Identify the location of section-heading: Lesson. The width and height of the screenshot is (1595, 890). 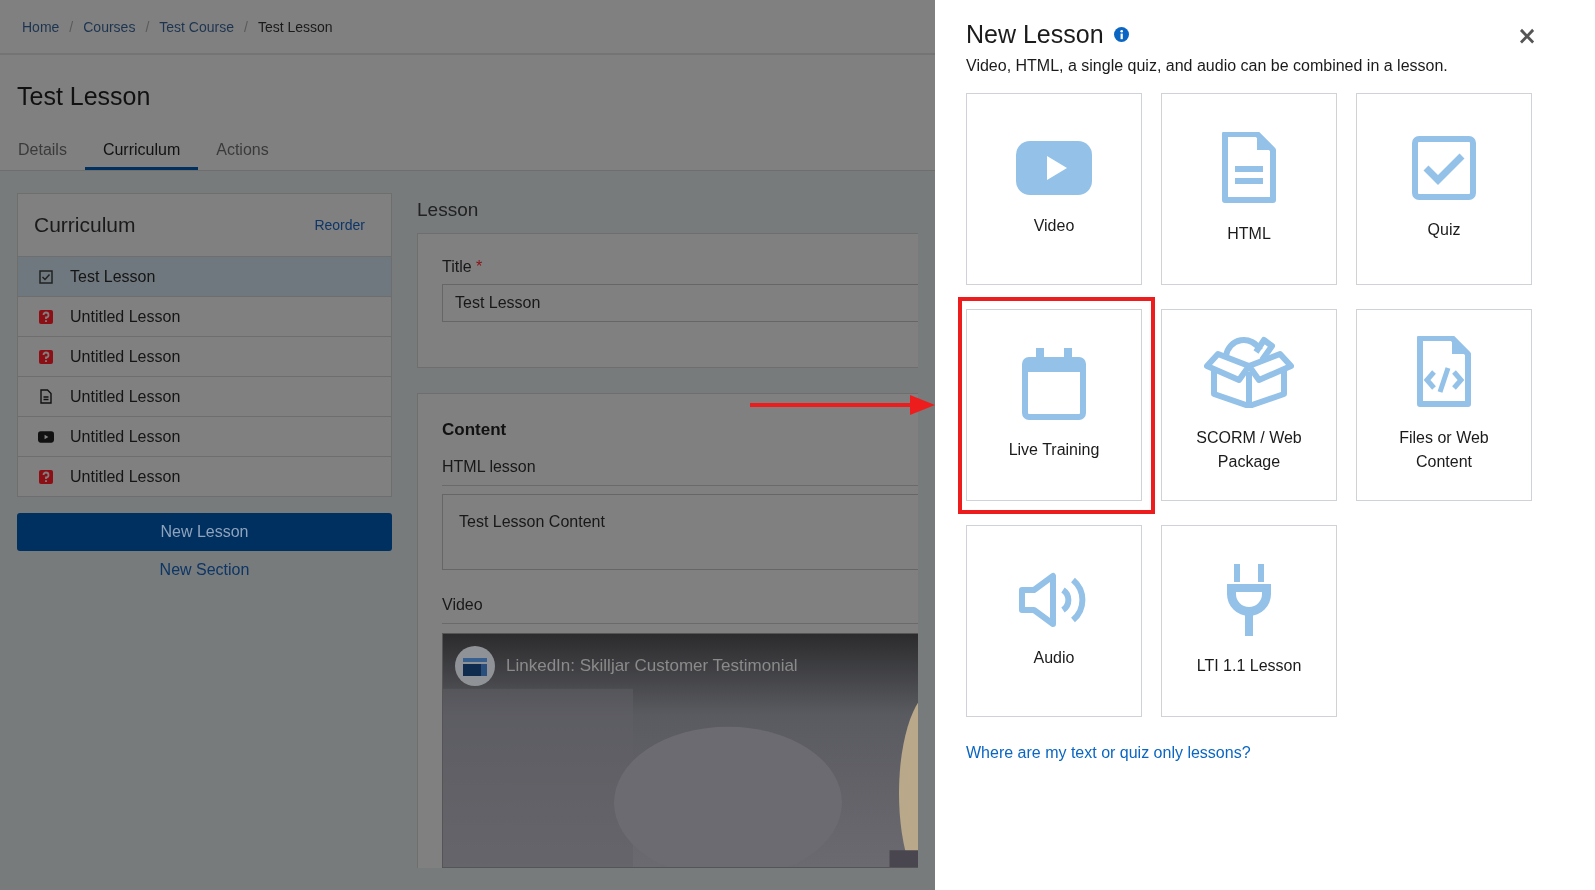
(448, 210).